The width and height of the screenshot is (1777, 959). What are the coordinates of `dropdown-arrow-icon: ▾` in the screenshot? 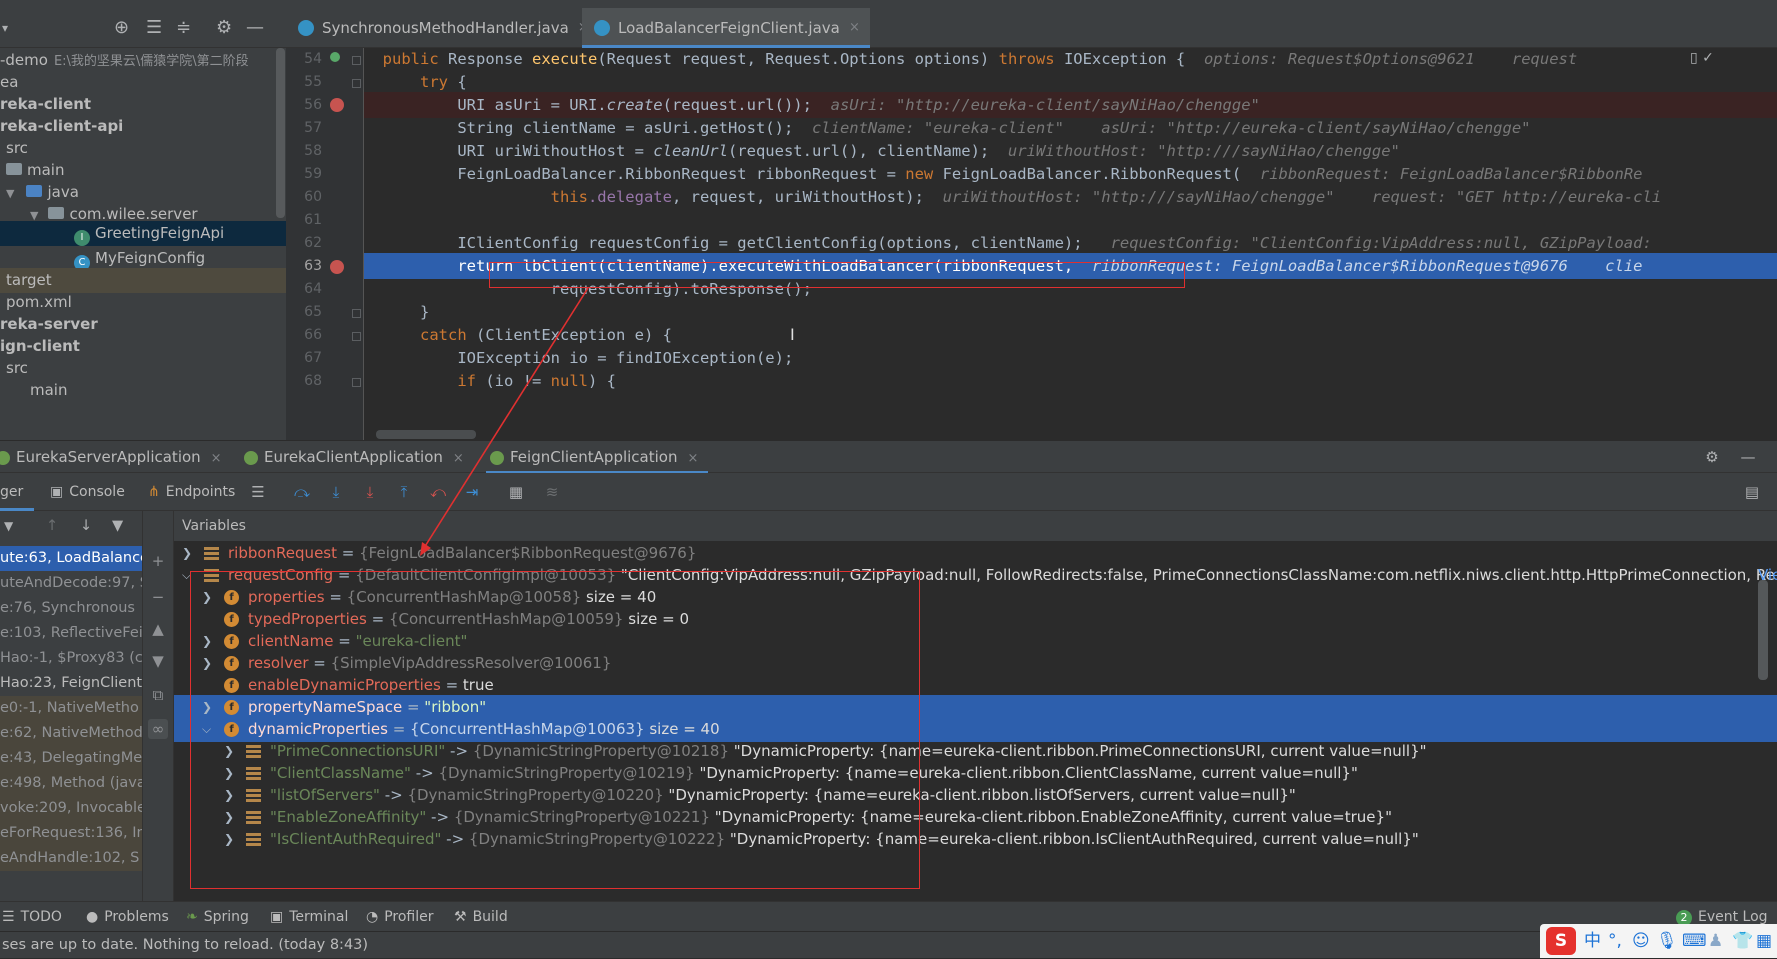 It's located at (5, 28).